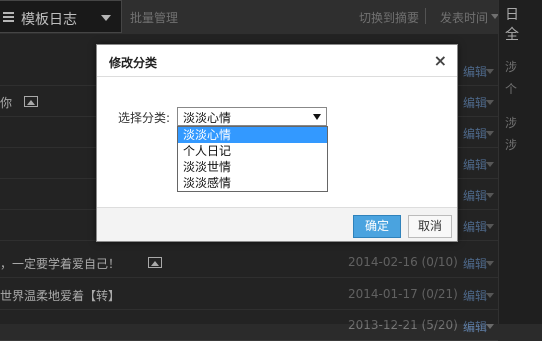  Describe the element at coordinates (252, 135) in the screenshot. I see `category-option: 淡淡心情` at that location.